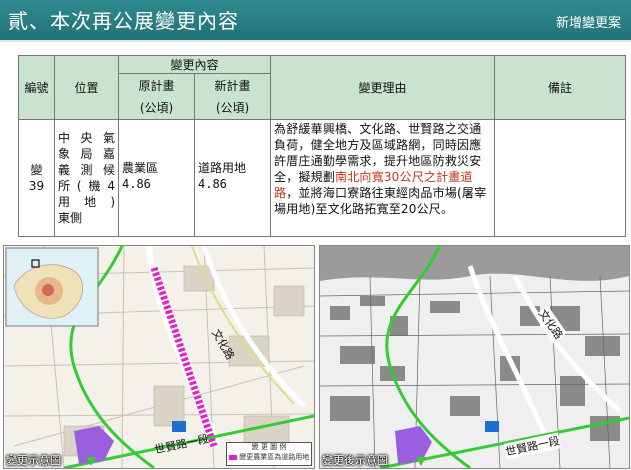  I want to click on new-zone: 道路用地, so click(222, 168).